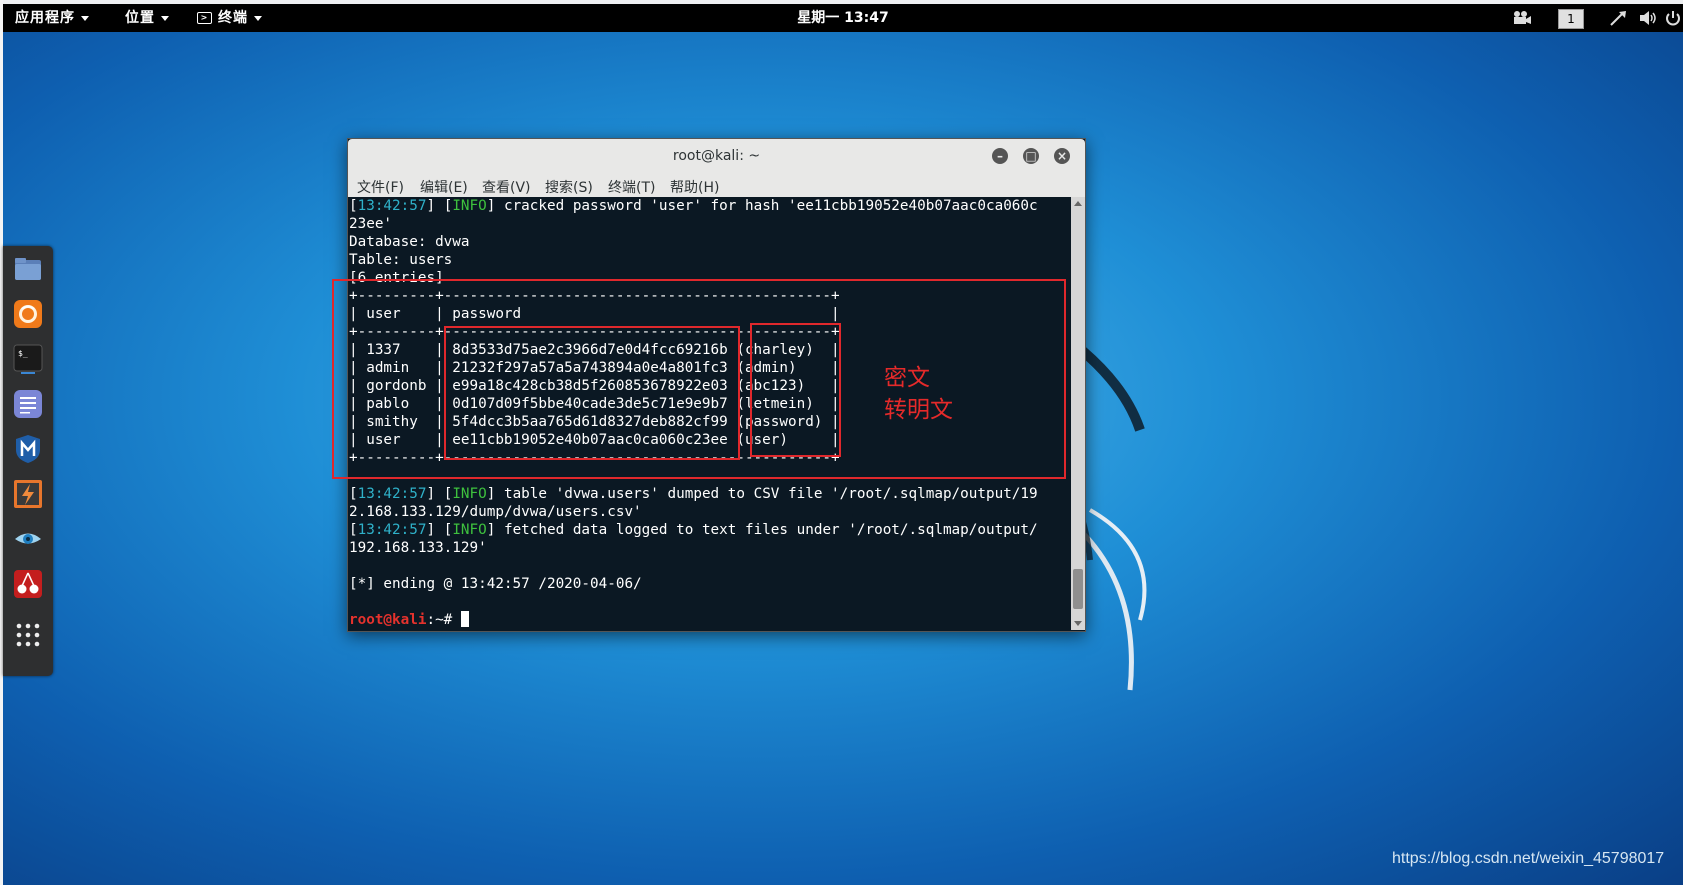 The image size is (1683, 885). I want to click on line-text: Table: users, so click(401, 260).